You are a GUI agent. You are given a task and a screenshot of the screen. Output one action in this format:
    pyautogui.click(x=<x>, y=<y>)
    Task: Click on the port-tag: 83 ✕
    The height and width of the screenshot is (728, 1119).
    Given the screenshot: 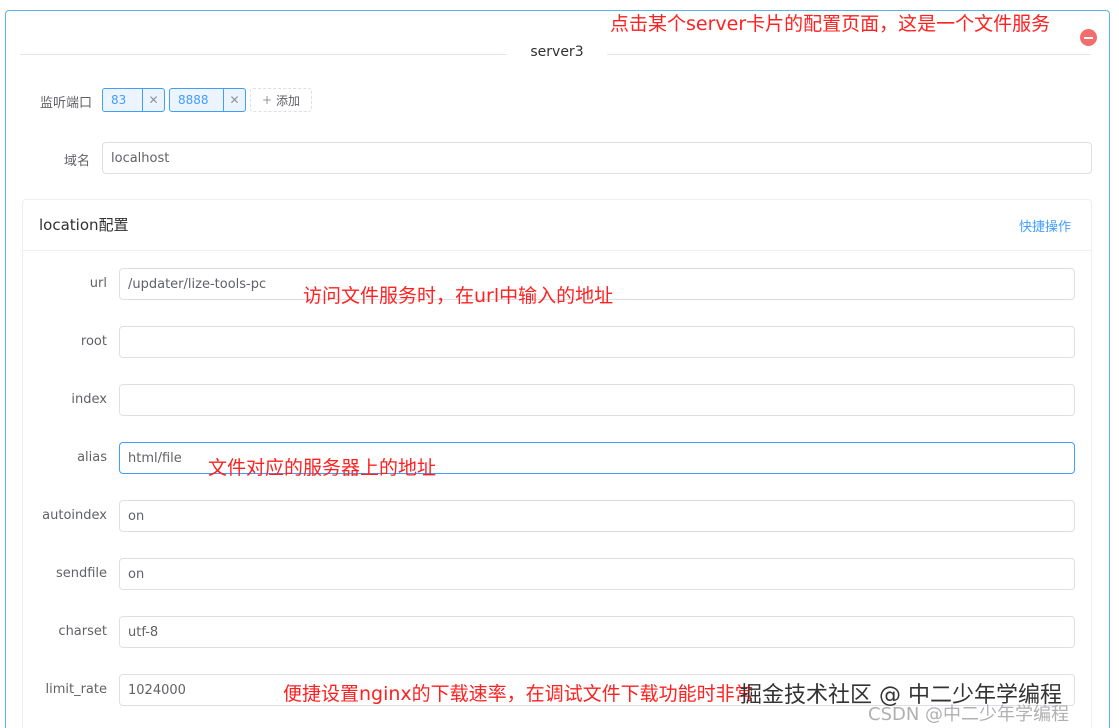 What is the action you would take?
    pyautogui.click(x=133, y=100)
    